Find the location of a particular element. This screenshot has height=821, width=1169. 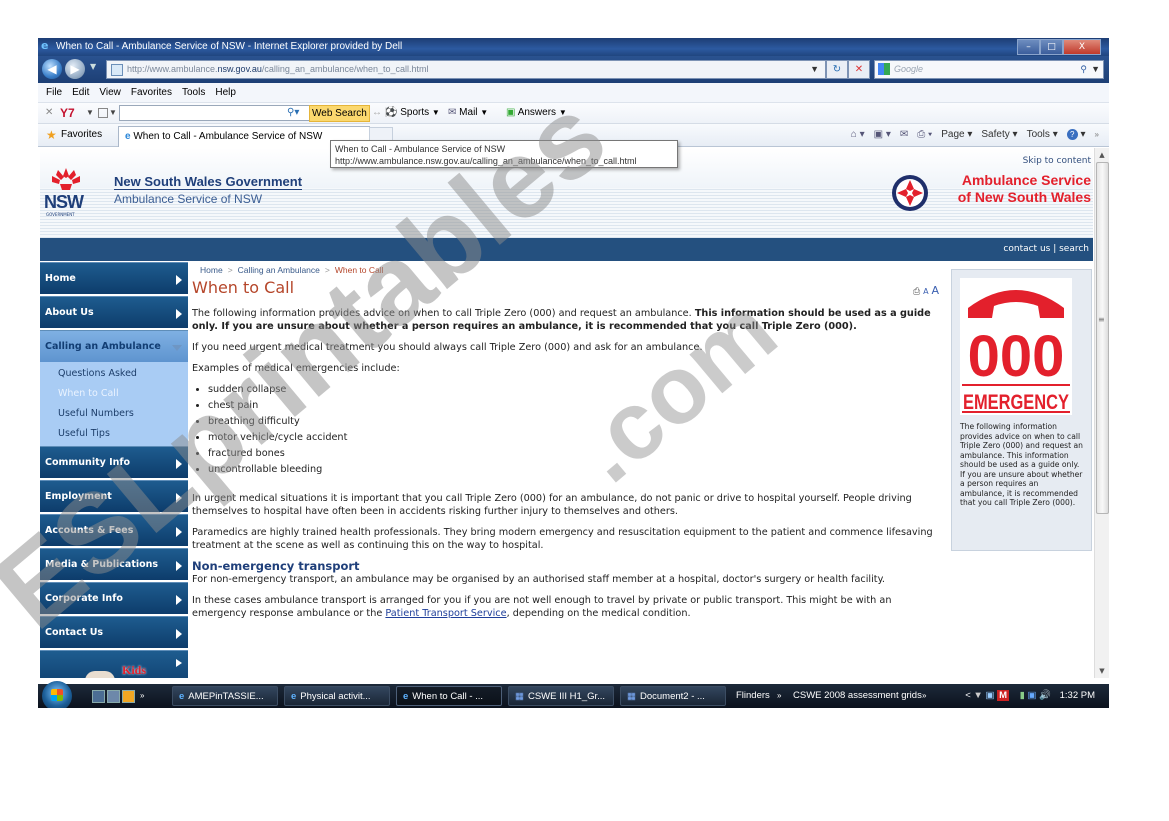

sidebar-item-corporate-info: Corporate Info is located at coordinates (114, 598).